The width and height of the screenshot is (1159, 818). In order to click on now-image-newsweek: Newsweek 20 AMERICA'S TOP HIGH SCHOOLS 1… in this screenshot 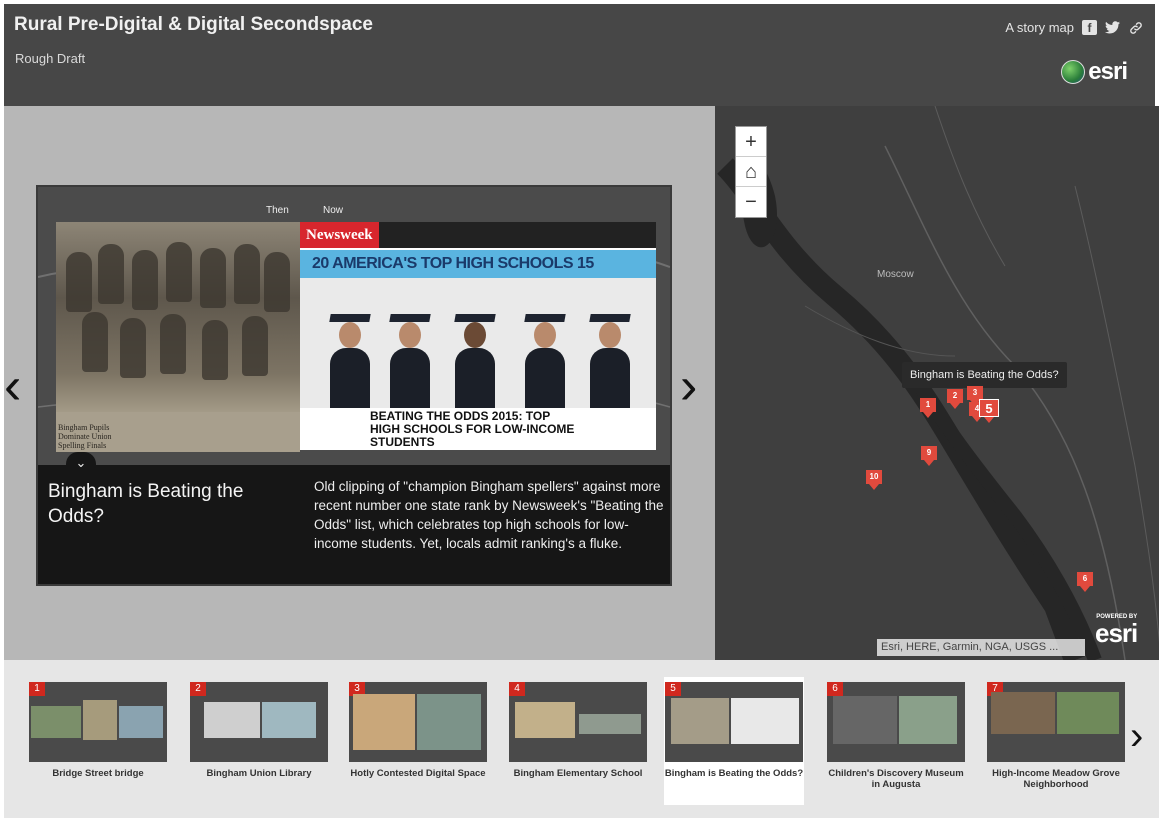, I will do `click(478, 336)`.